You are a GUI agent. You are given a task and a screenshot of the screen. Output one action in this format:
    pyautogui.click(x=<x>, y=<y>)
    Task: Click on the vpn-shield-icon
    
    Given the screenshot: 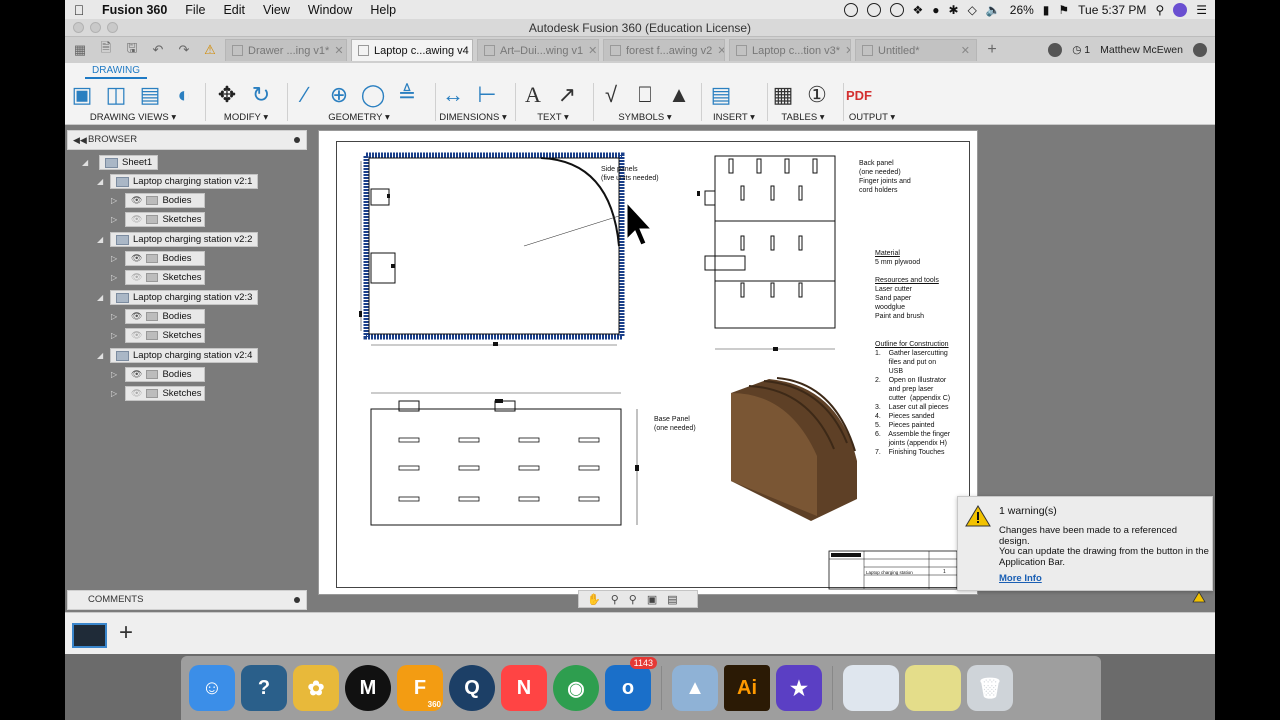 What is the action you would take?
    pyautogui.click(x=896, y=9)
    